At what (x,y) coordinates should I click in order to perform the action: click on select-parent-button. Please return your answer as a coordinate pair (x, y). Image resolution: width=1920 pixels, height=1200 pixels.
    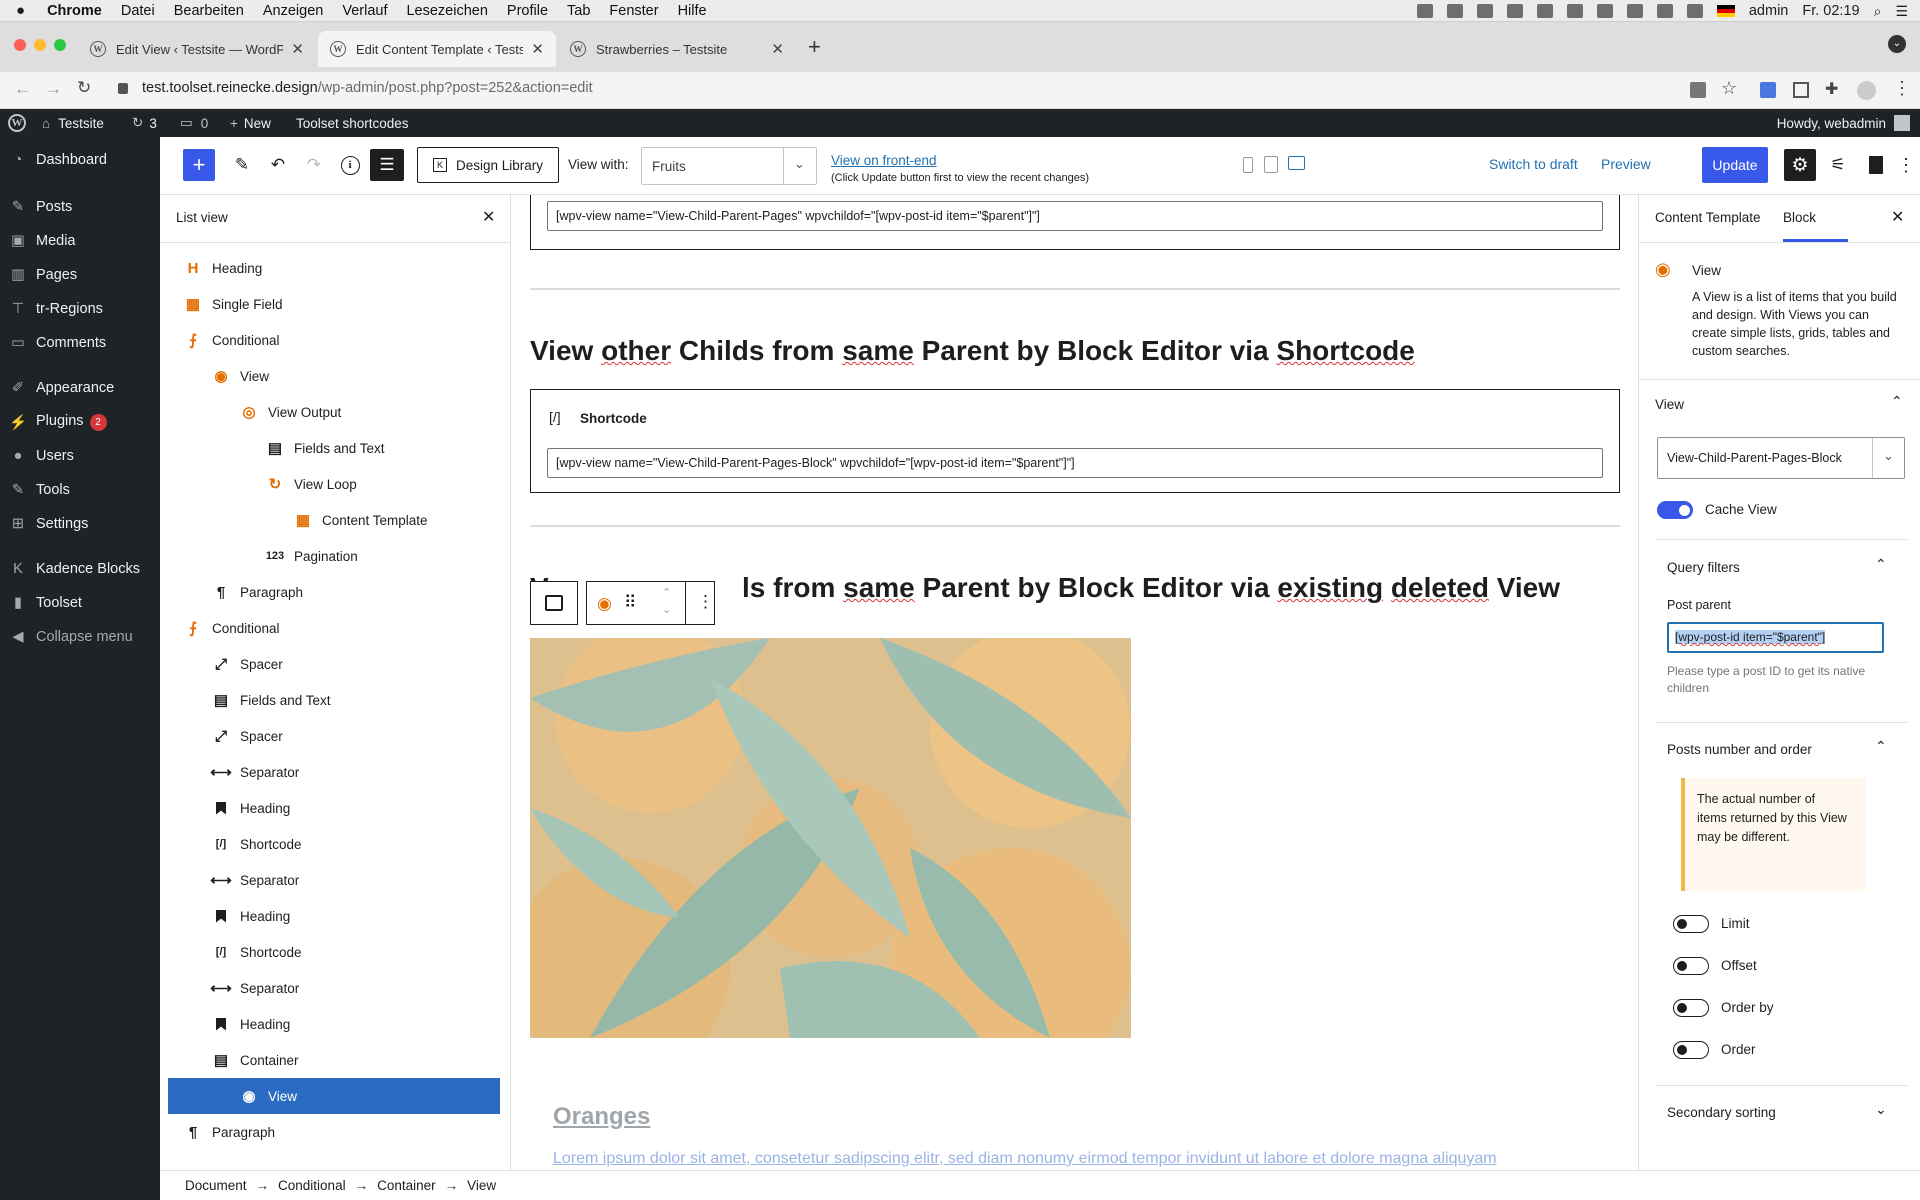
    Looking at the image, I should click on (554, 603).